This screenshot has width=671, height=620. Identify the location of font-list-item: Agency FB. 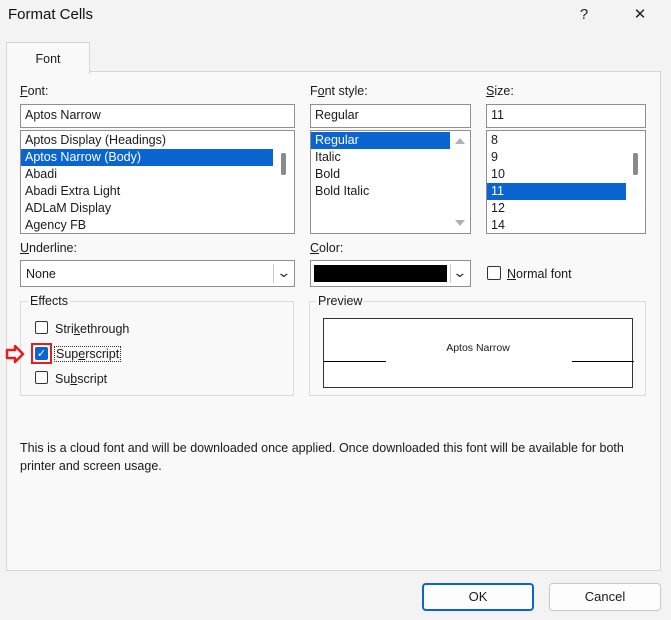
(147, 225).